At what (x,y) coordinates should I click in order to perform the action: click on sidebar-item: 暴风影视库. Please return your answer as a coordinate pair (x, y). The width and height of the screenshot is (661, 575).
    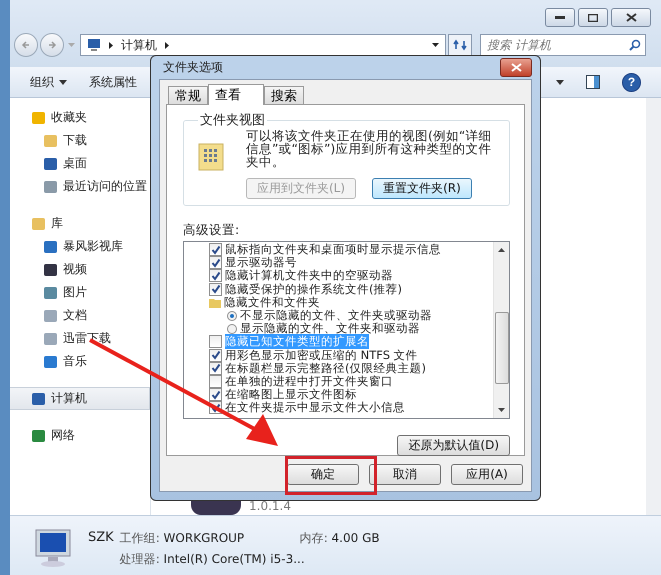
    Looking at the image, I should click on (80, 246).